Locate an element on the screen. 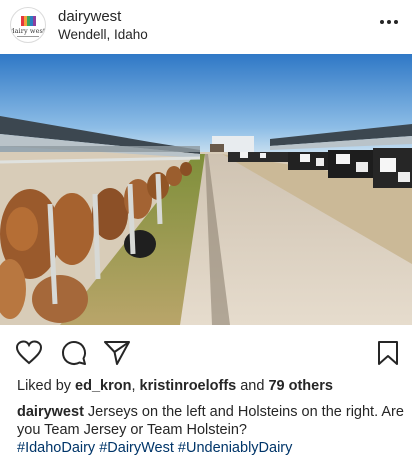 The height and width of the screenshot is (463, 412). liker-username: ed_kron is located at coordinates (103, 386).